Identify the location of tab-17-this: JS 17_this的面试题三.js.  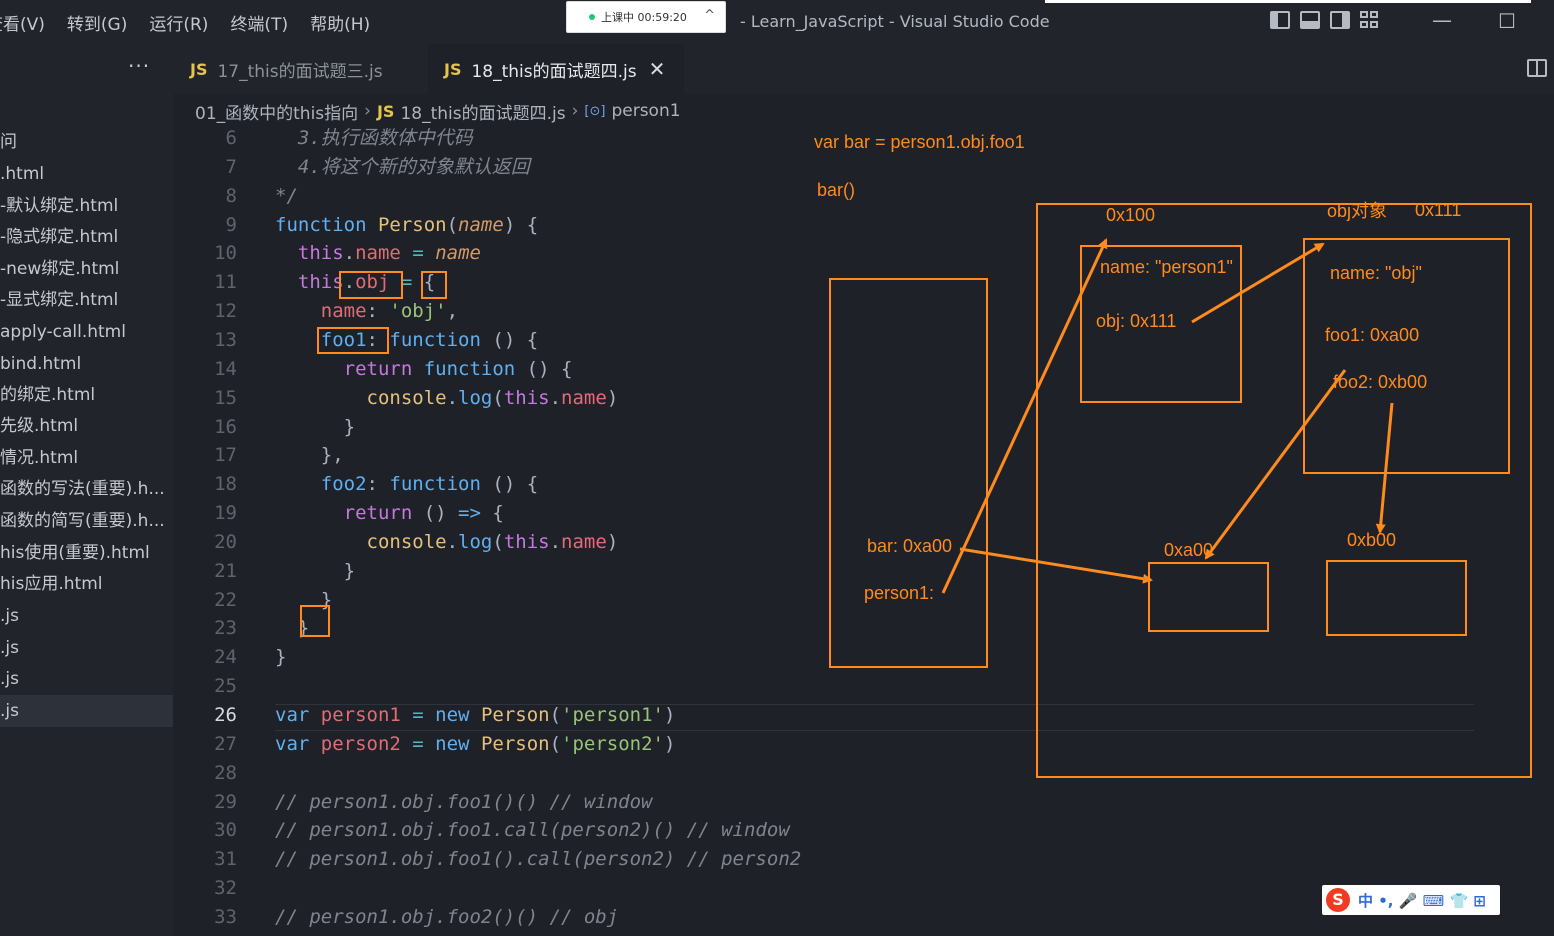
(300, 69).